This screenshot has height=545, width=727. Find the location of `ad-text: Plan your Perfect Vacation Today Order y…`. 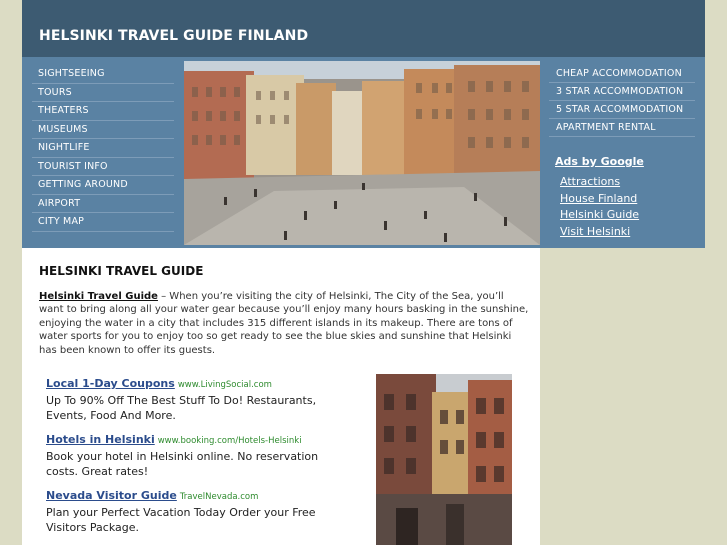

ad-text: Plan your Perfect Vacation Today Order y… is located at coordinates (181, 520).